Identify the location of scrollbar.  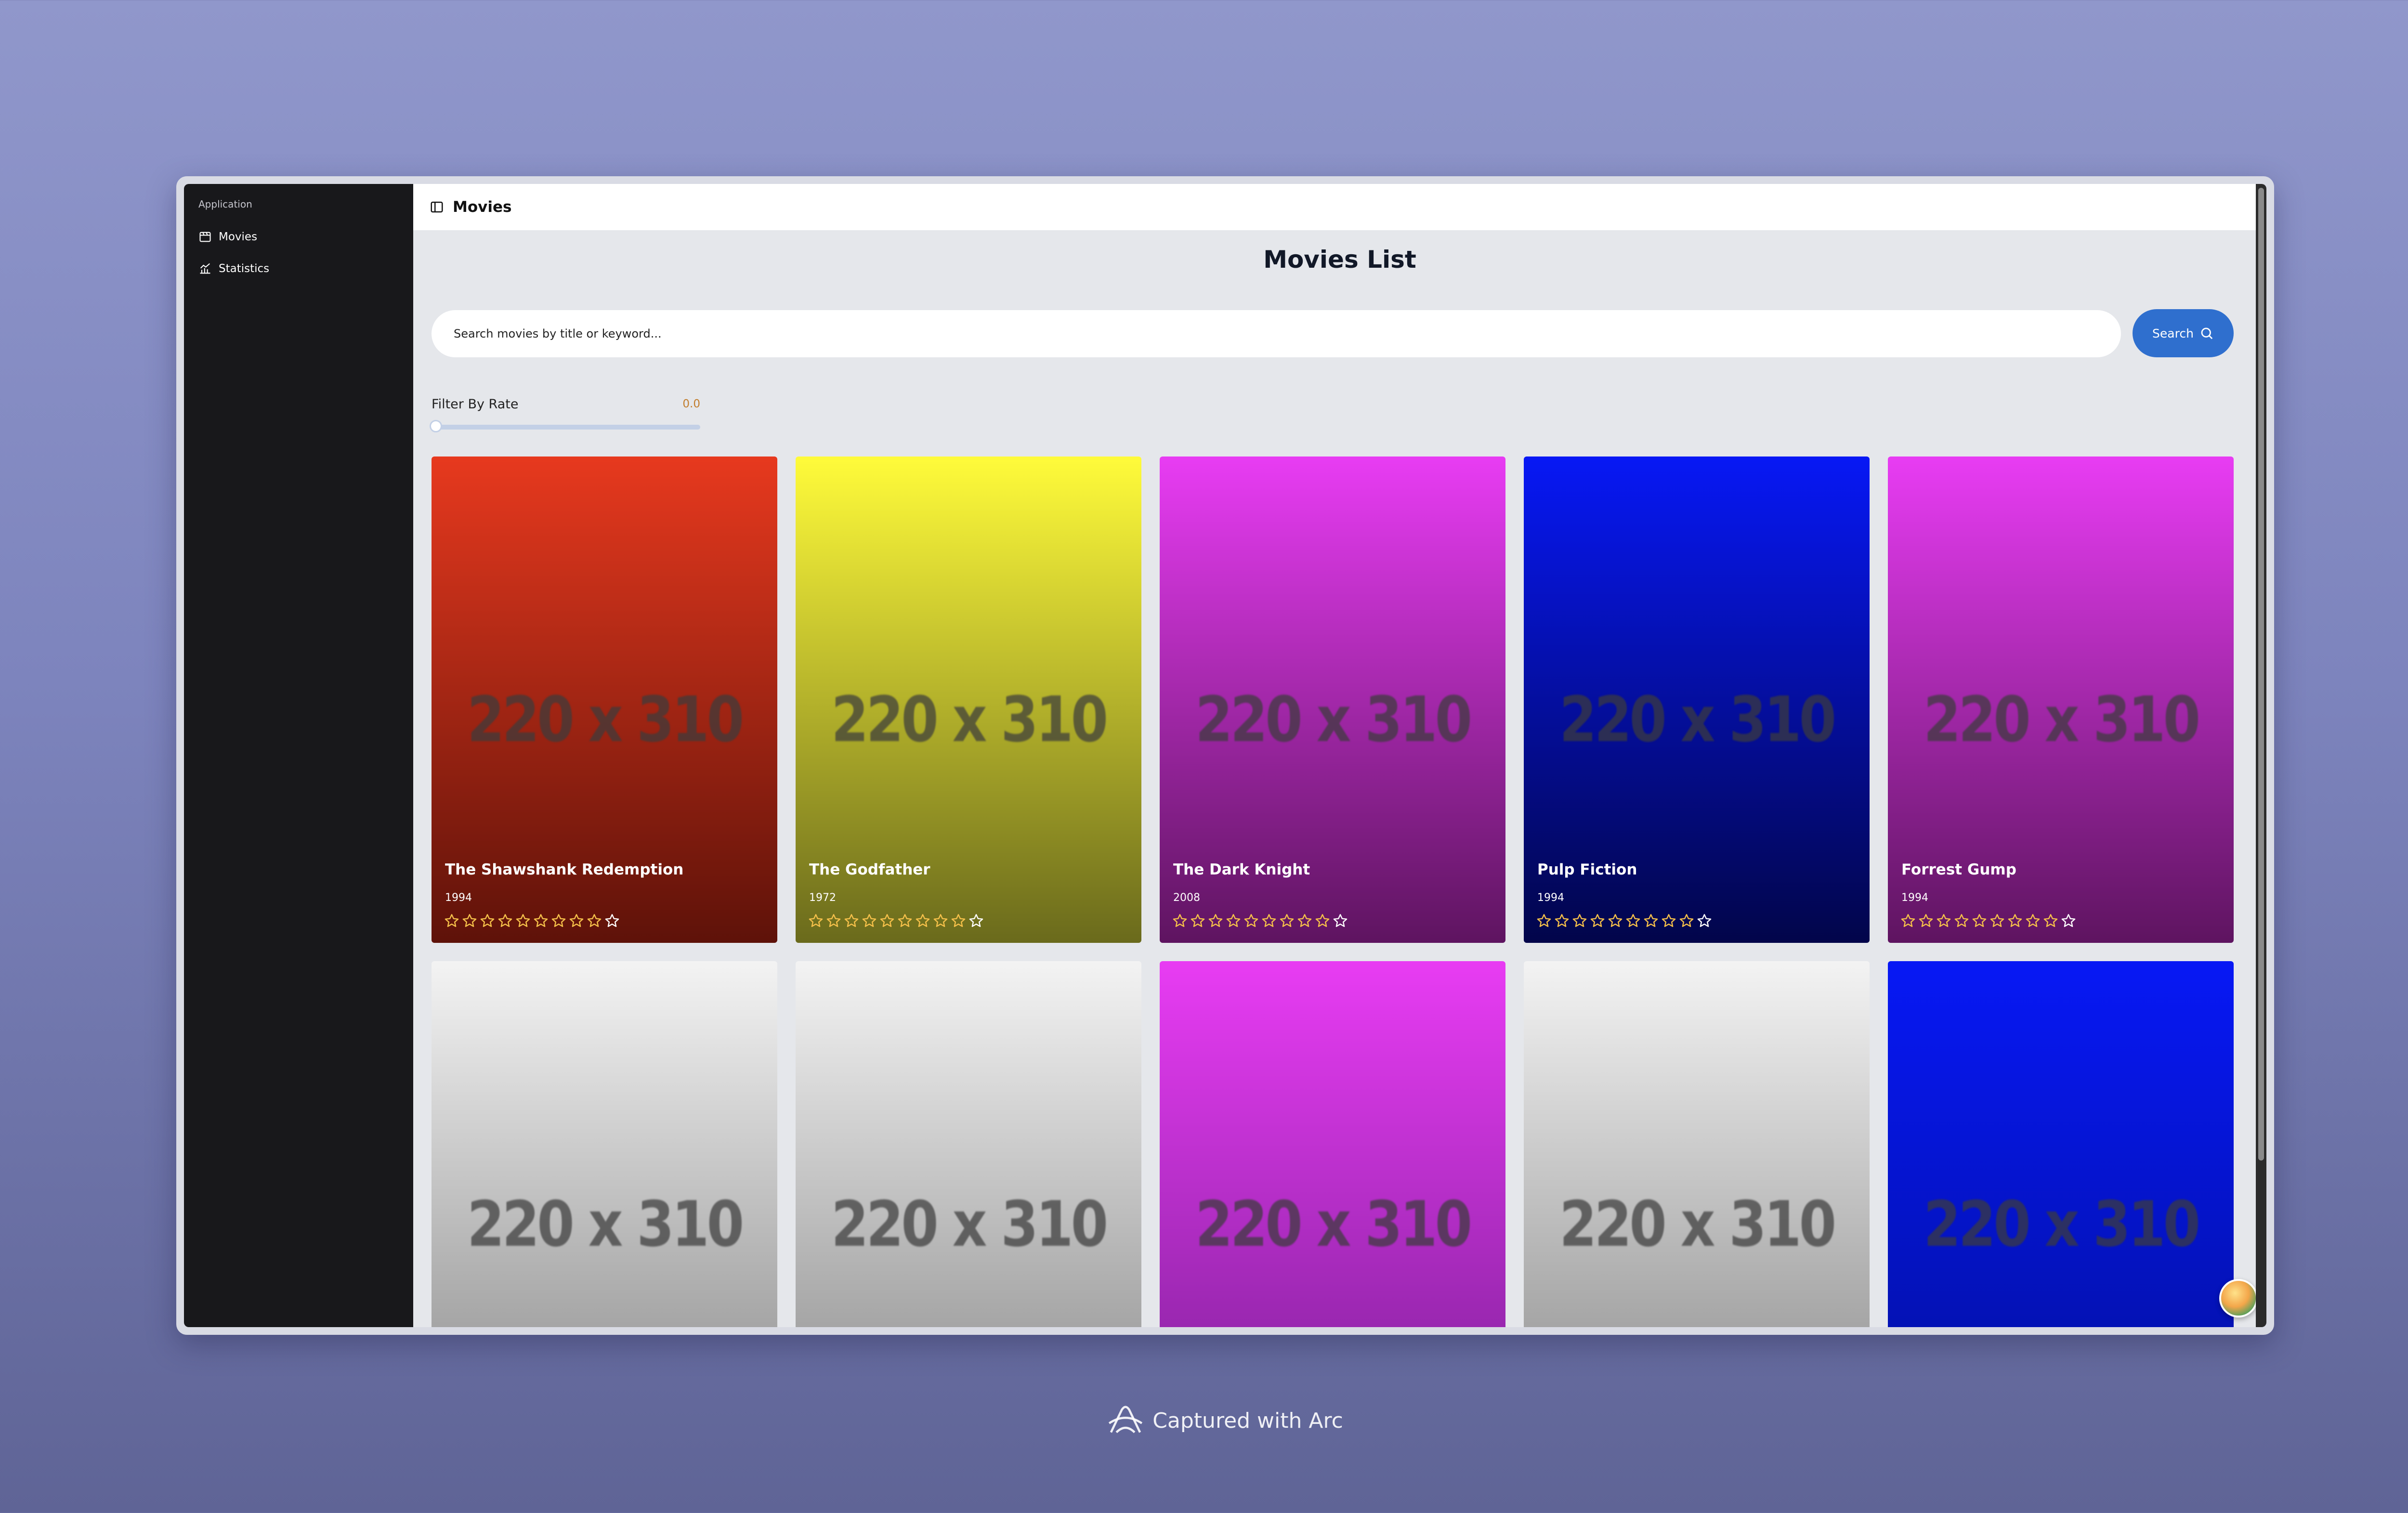
(2261, 755).